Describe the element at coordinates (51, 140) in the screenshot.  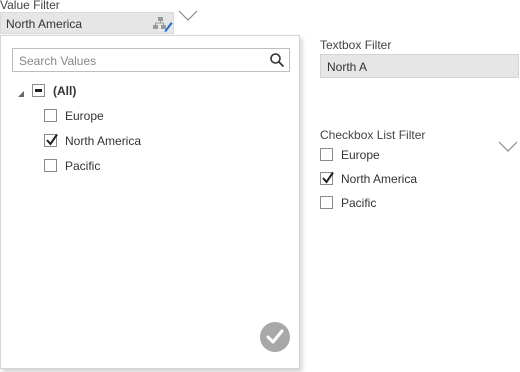
I see `north-america-checkbox` at that location.